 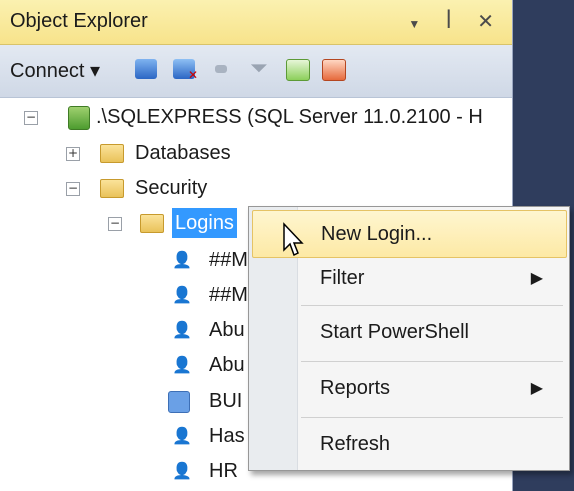 I want to click on menu-item-start-powershell: Start PowerShell, so click(x=408, y=332).